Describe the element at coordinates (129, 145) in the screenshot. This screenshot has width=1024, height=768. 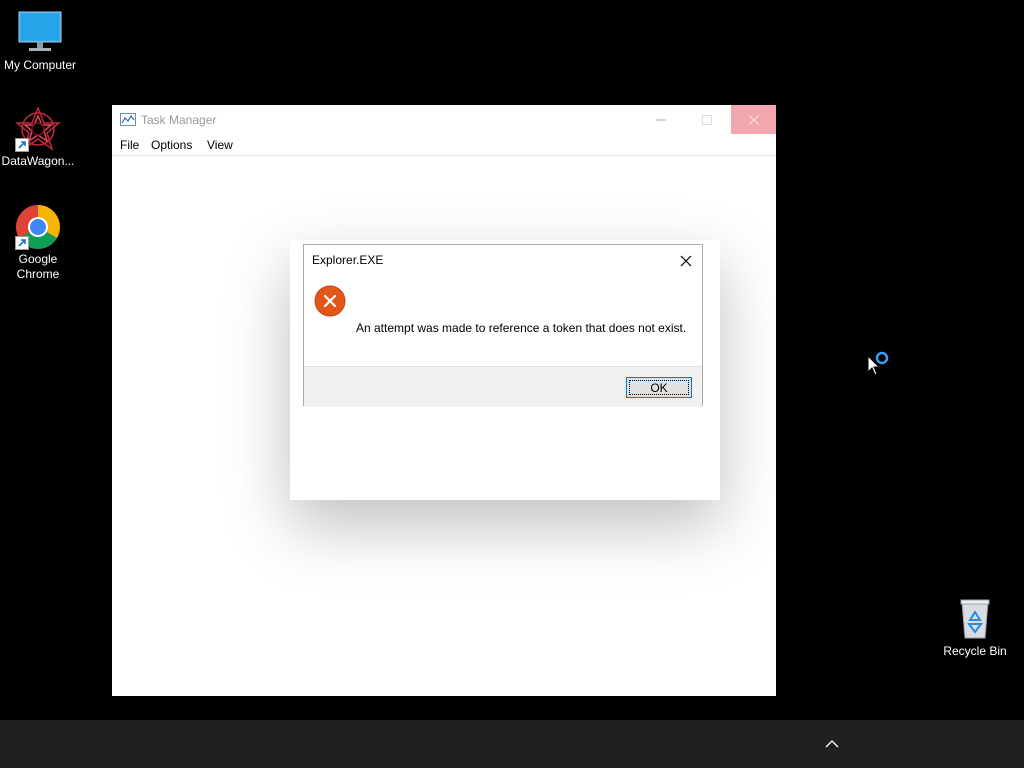
I see `menu-file: File` at that location.